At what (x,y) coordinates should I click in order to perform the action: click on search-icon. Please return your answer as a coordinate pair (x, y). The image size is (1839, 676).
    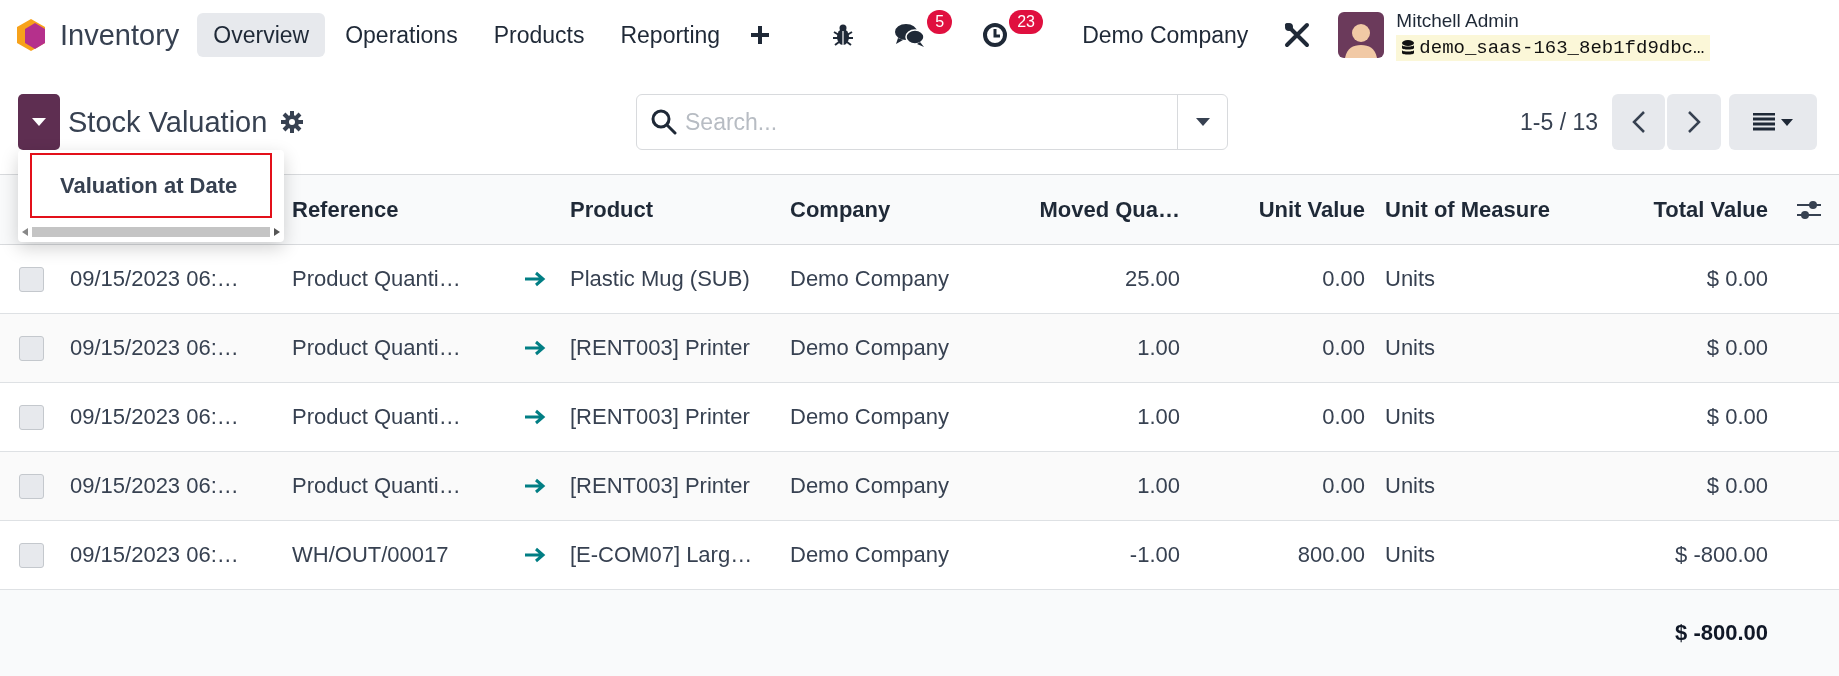
    Looking at the image, I should click on (664, 122).